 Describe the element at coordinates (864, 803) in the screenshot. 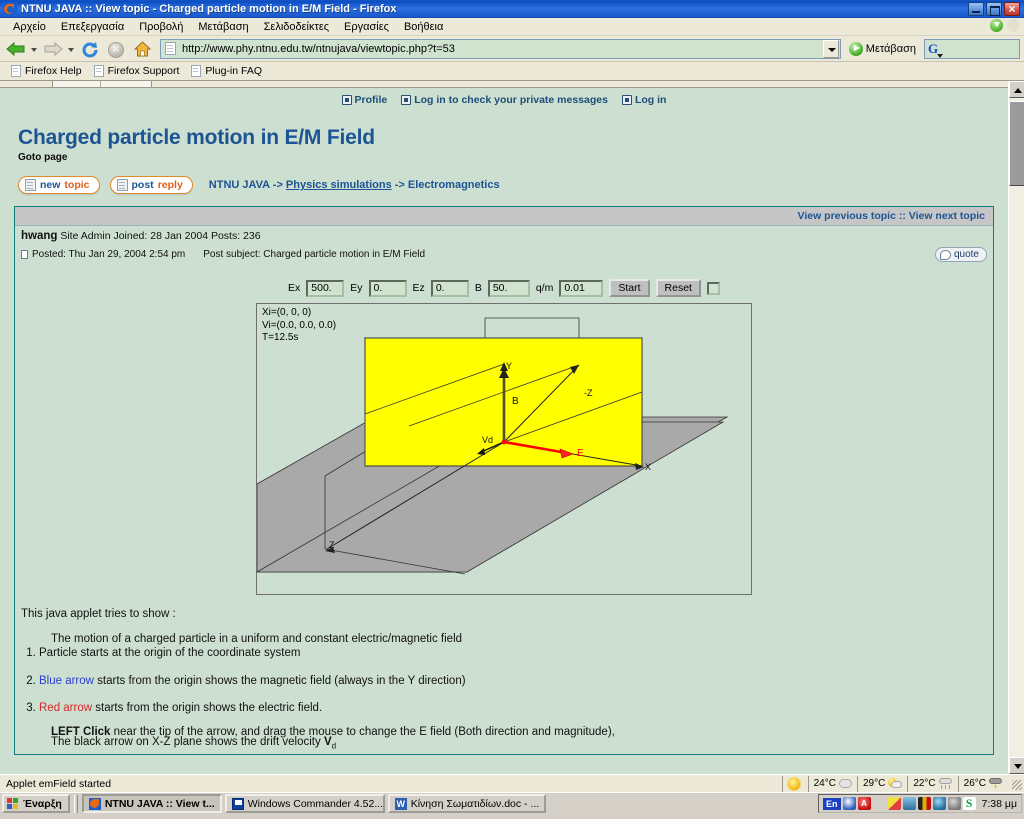

I see `tray-antivirus-icon: A` at that location.